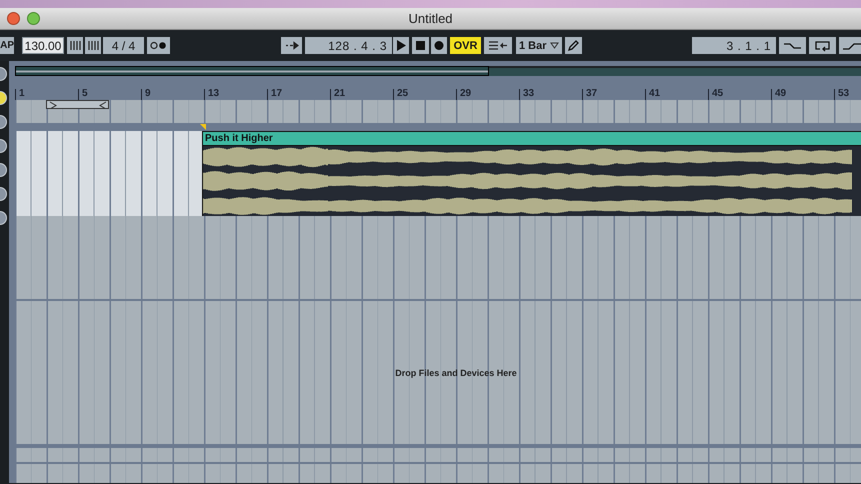  Describe the element at coordinates (498, 45) in the screenshot. I see `list-arrow-button` at that location.